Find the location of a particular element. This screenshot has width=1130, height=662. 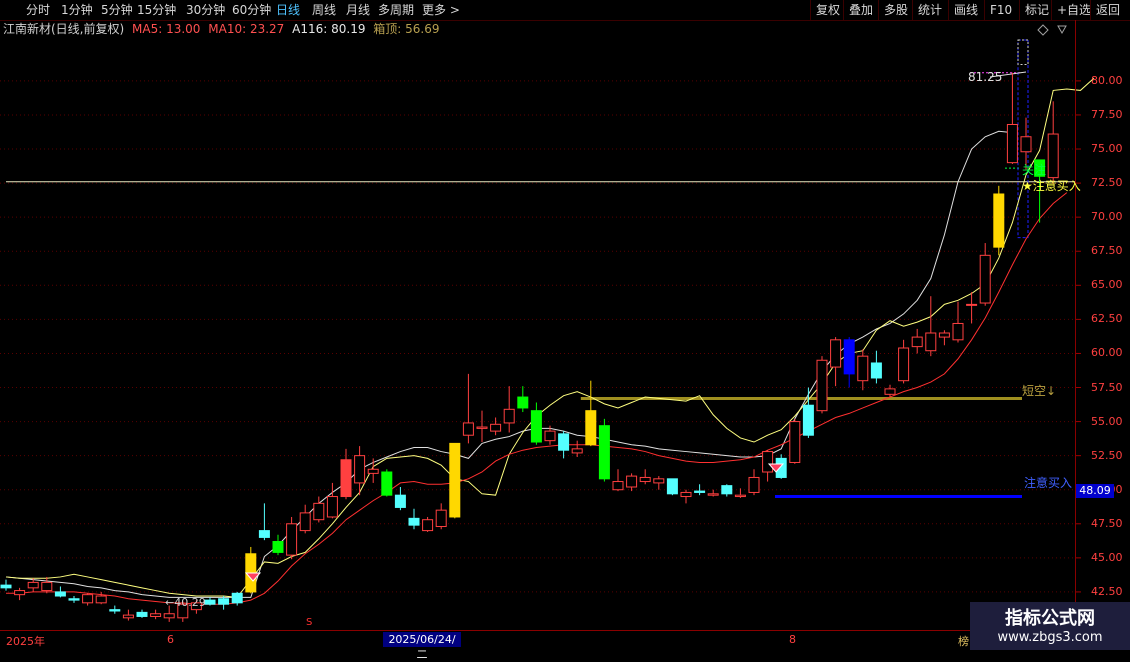

price-label-10: 55.00 is located at coordinates (1107, 421).